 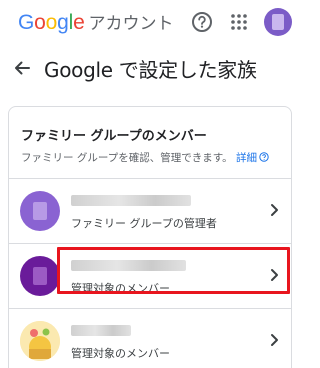 What do you see at coordinates (131, 24) in the screenshot?
I see `account-label: アカウント` at bounding box center [131, 24].